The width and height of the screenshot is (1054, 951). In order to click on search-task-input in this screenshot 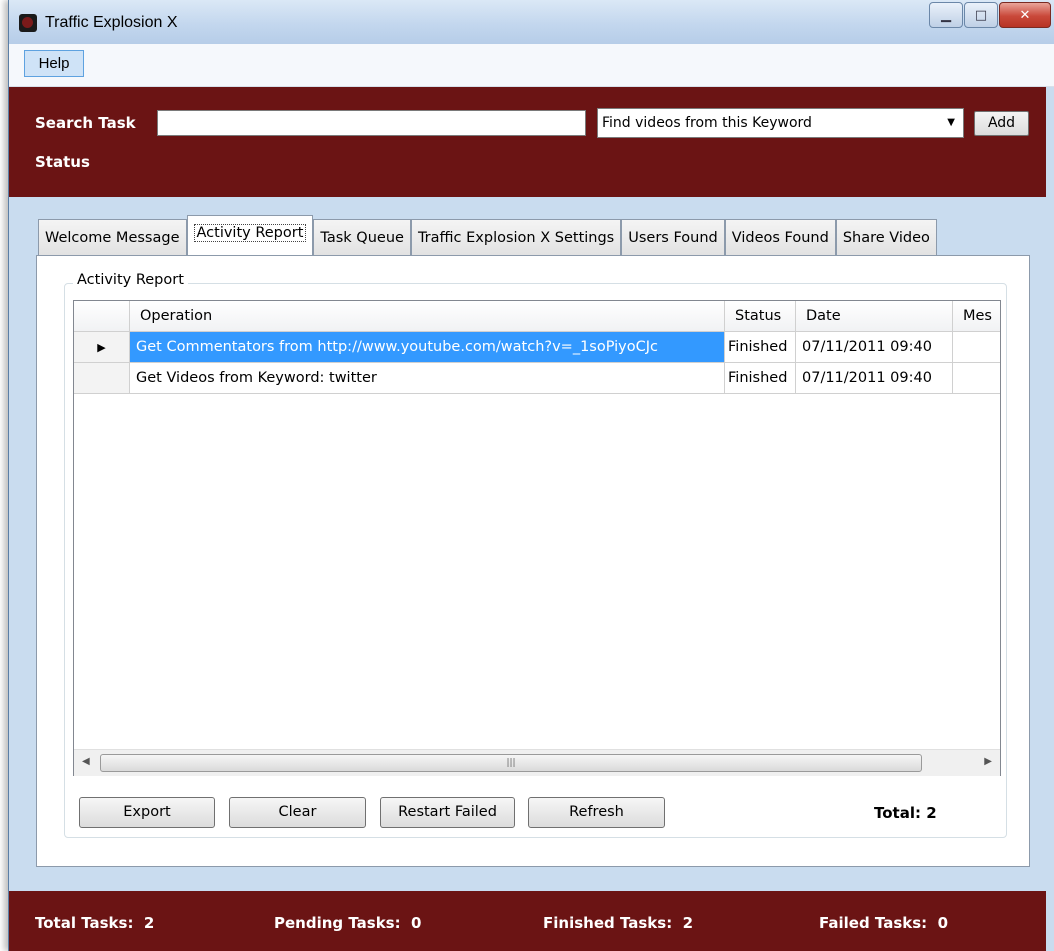, I will do `click(371, 123)`.